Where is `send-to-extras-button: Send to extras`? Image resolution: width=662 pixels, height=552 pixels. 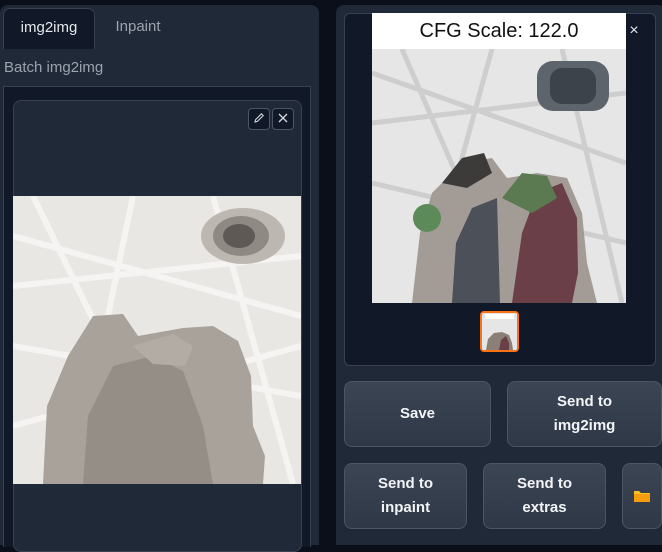
send-to-extras-button: Send to extras is located at coordinates (544, 496).